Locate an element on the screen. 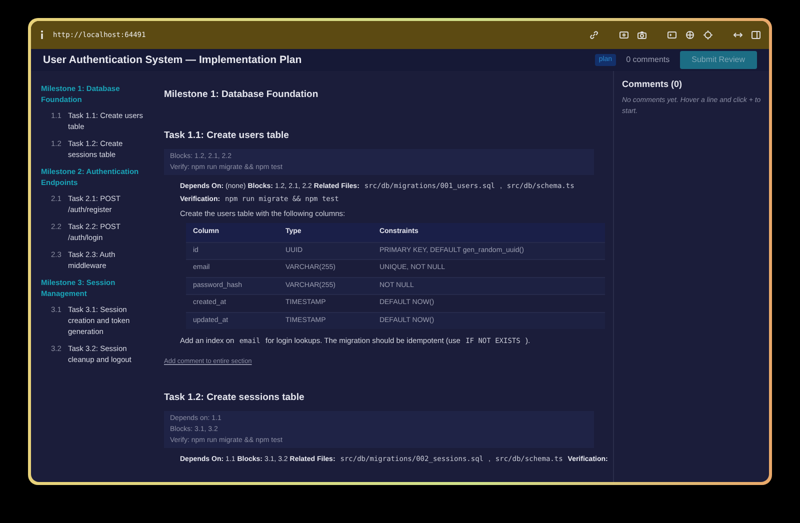 Image resolution: width=800 pixels, height=523 pixels. crosshair-icon is located at coordinates (708, 35).